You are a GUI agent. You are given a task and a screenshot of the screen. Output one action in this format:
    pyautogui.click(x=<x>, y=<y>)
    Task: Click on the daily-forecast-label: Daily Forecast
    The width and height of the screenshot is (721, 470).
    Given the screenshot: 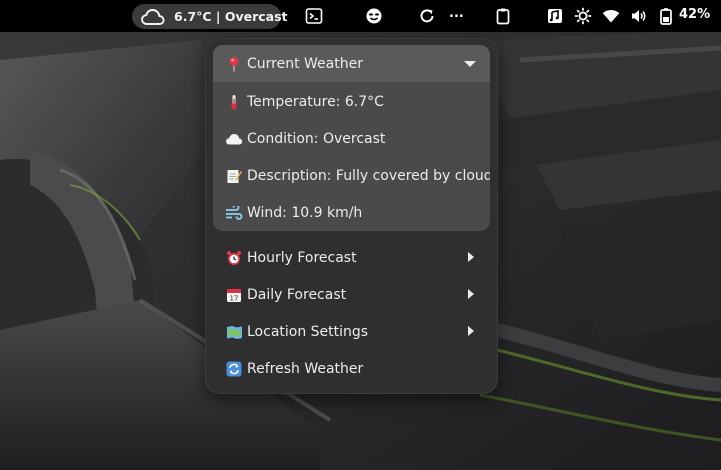 What is the action you would take?
    pyautogui.click(x=297, y=295)
    